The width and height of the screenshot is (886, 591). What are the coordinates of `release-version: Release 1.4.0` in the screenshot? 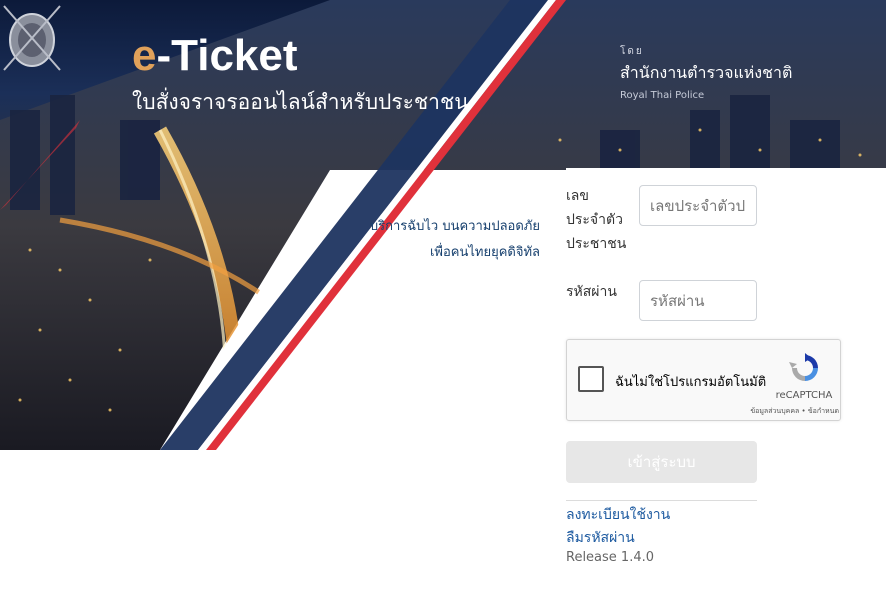 It's located at (610, 557).